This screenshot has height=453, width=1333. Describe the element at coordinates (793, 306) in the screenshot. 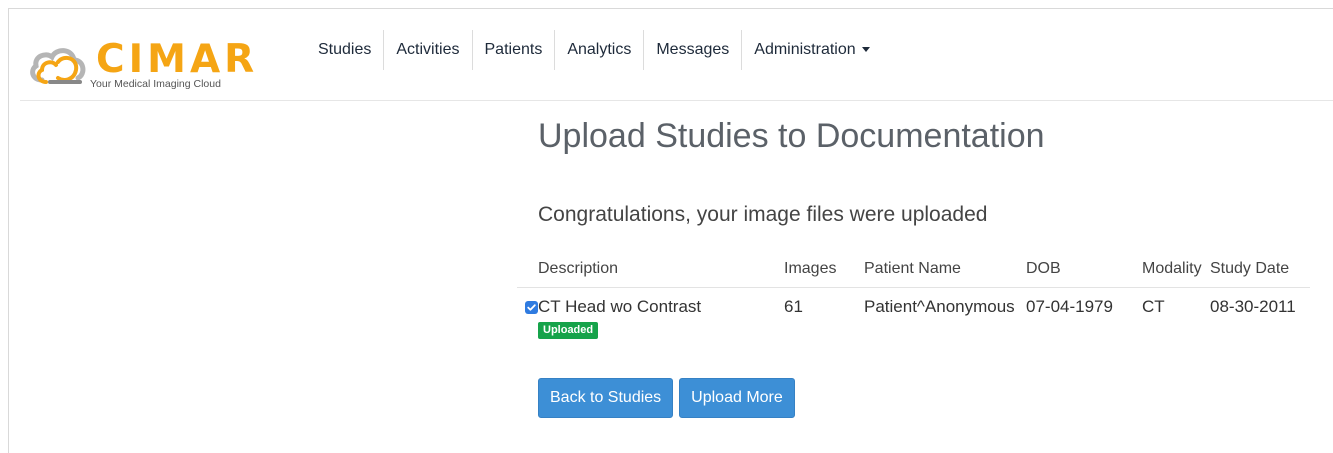

I see `row-images-cell: 61` at that location.